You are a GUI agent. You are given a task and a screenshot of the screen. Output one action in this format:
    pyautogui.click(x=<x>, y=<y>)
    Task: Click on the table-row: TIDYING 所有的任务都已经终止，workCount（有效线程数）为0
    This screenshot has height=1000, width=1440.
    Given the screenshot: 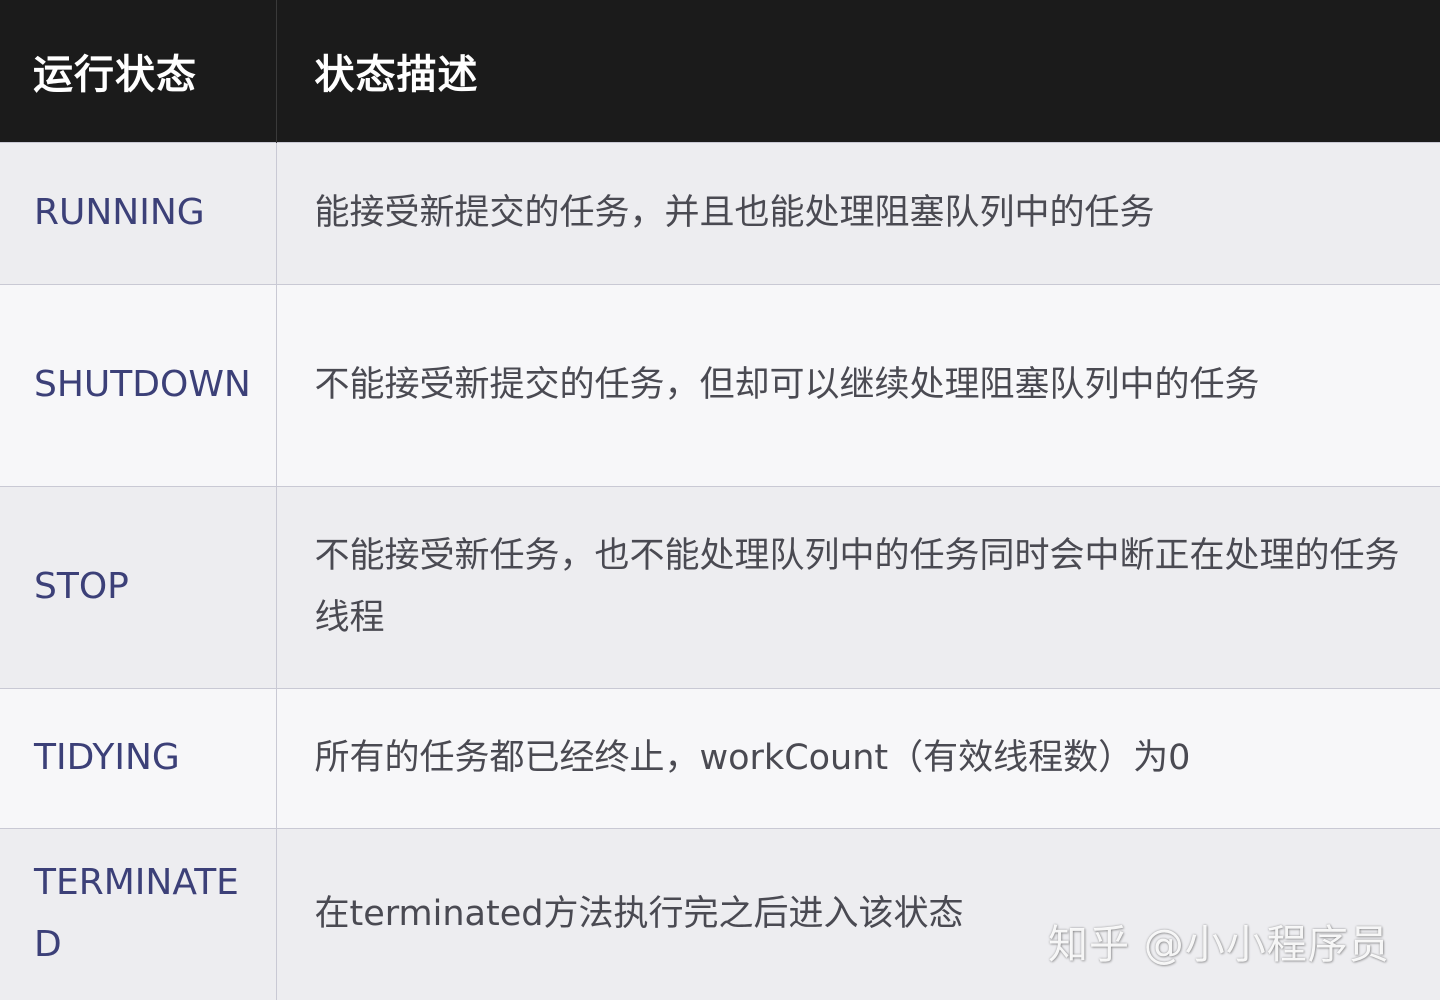 What is the action you would take?
    pyautogui.click(x=720, y=757)
    